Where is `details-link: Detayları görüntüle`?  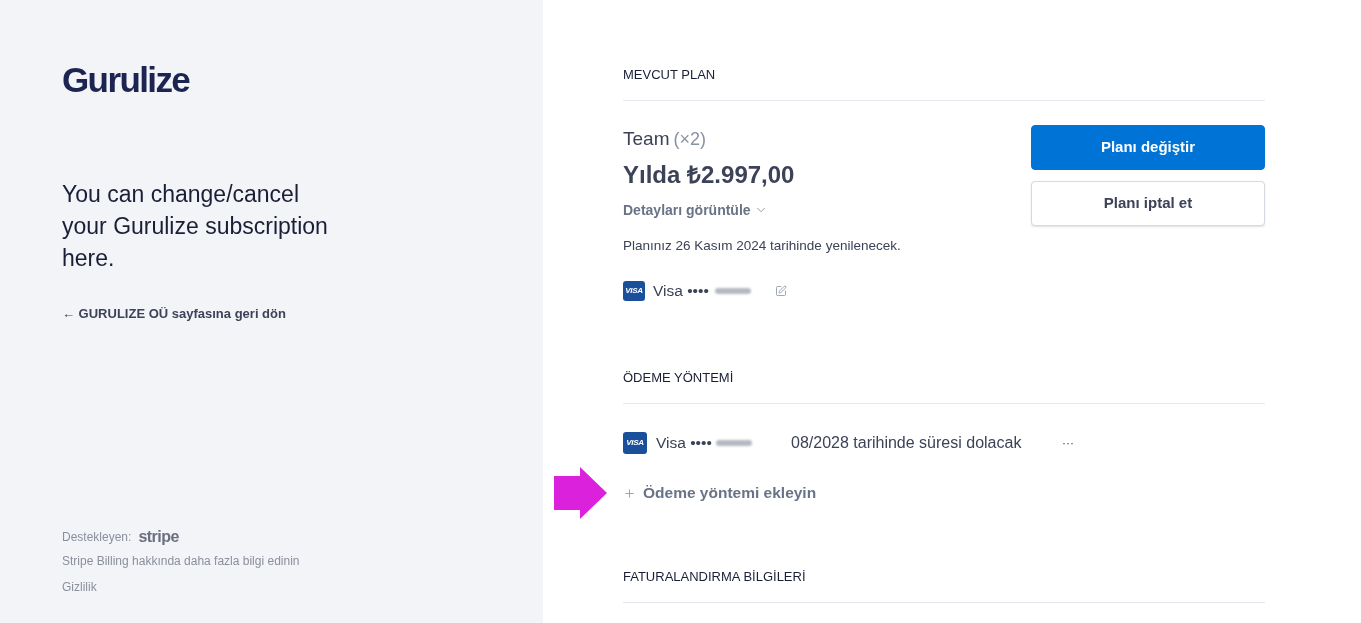 details-link: Detayları görüntüle is located at coordinates (695, 210).